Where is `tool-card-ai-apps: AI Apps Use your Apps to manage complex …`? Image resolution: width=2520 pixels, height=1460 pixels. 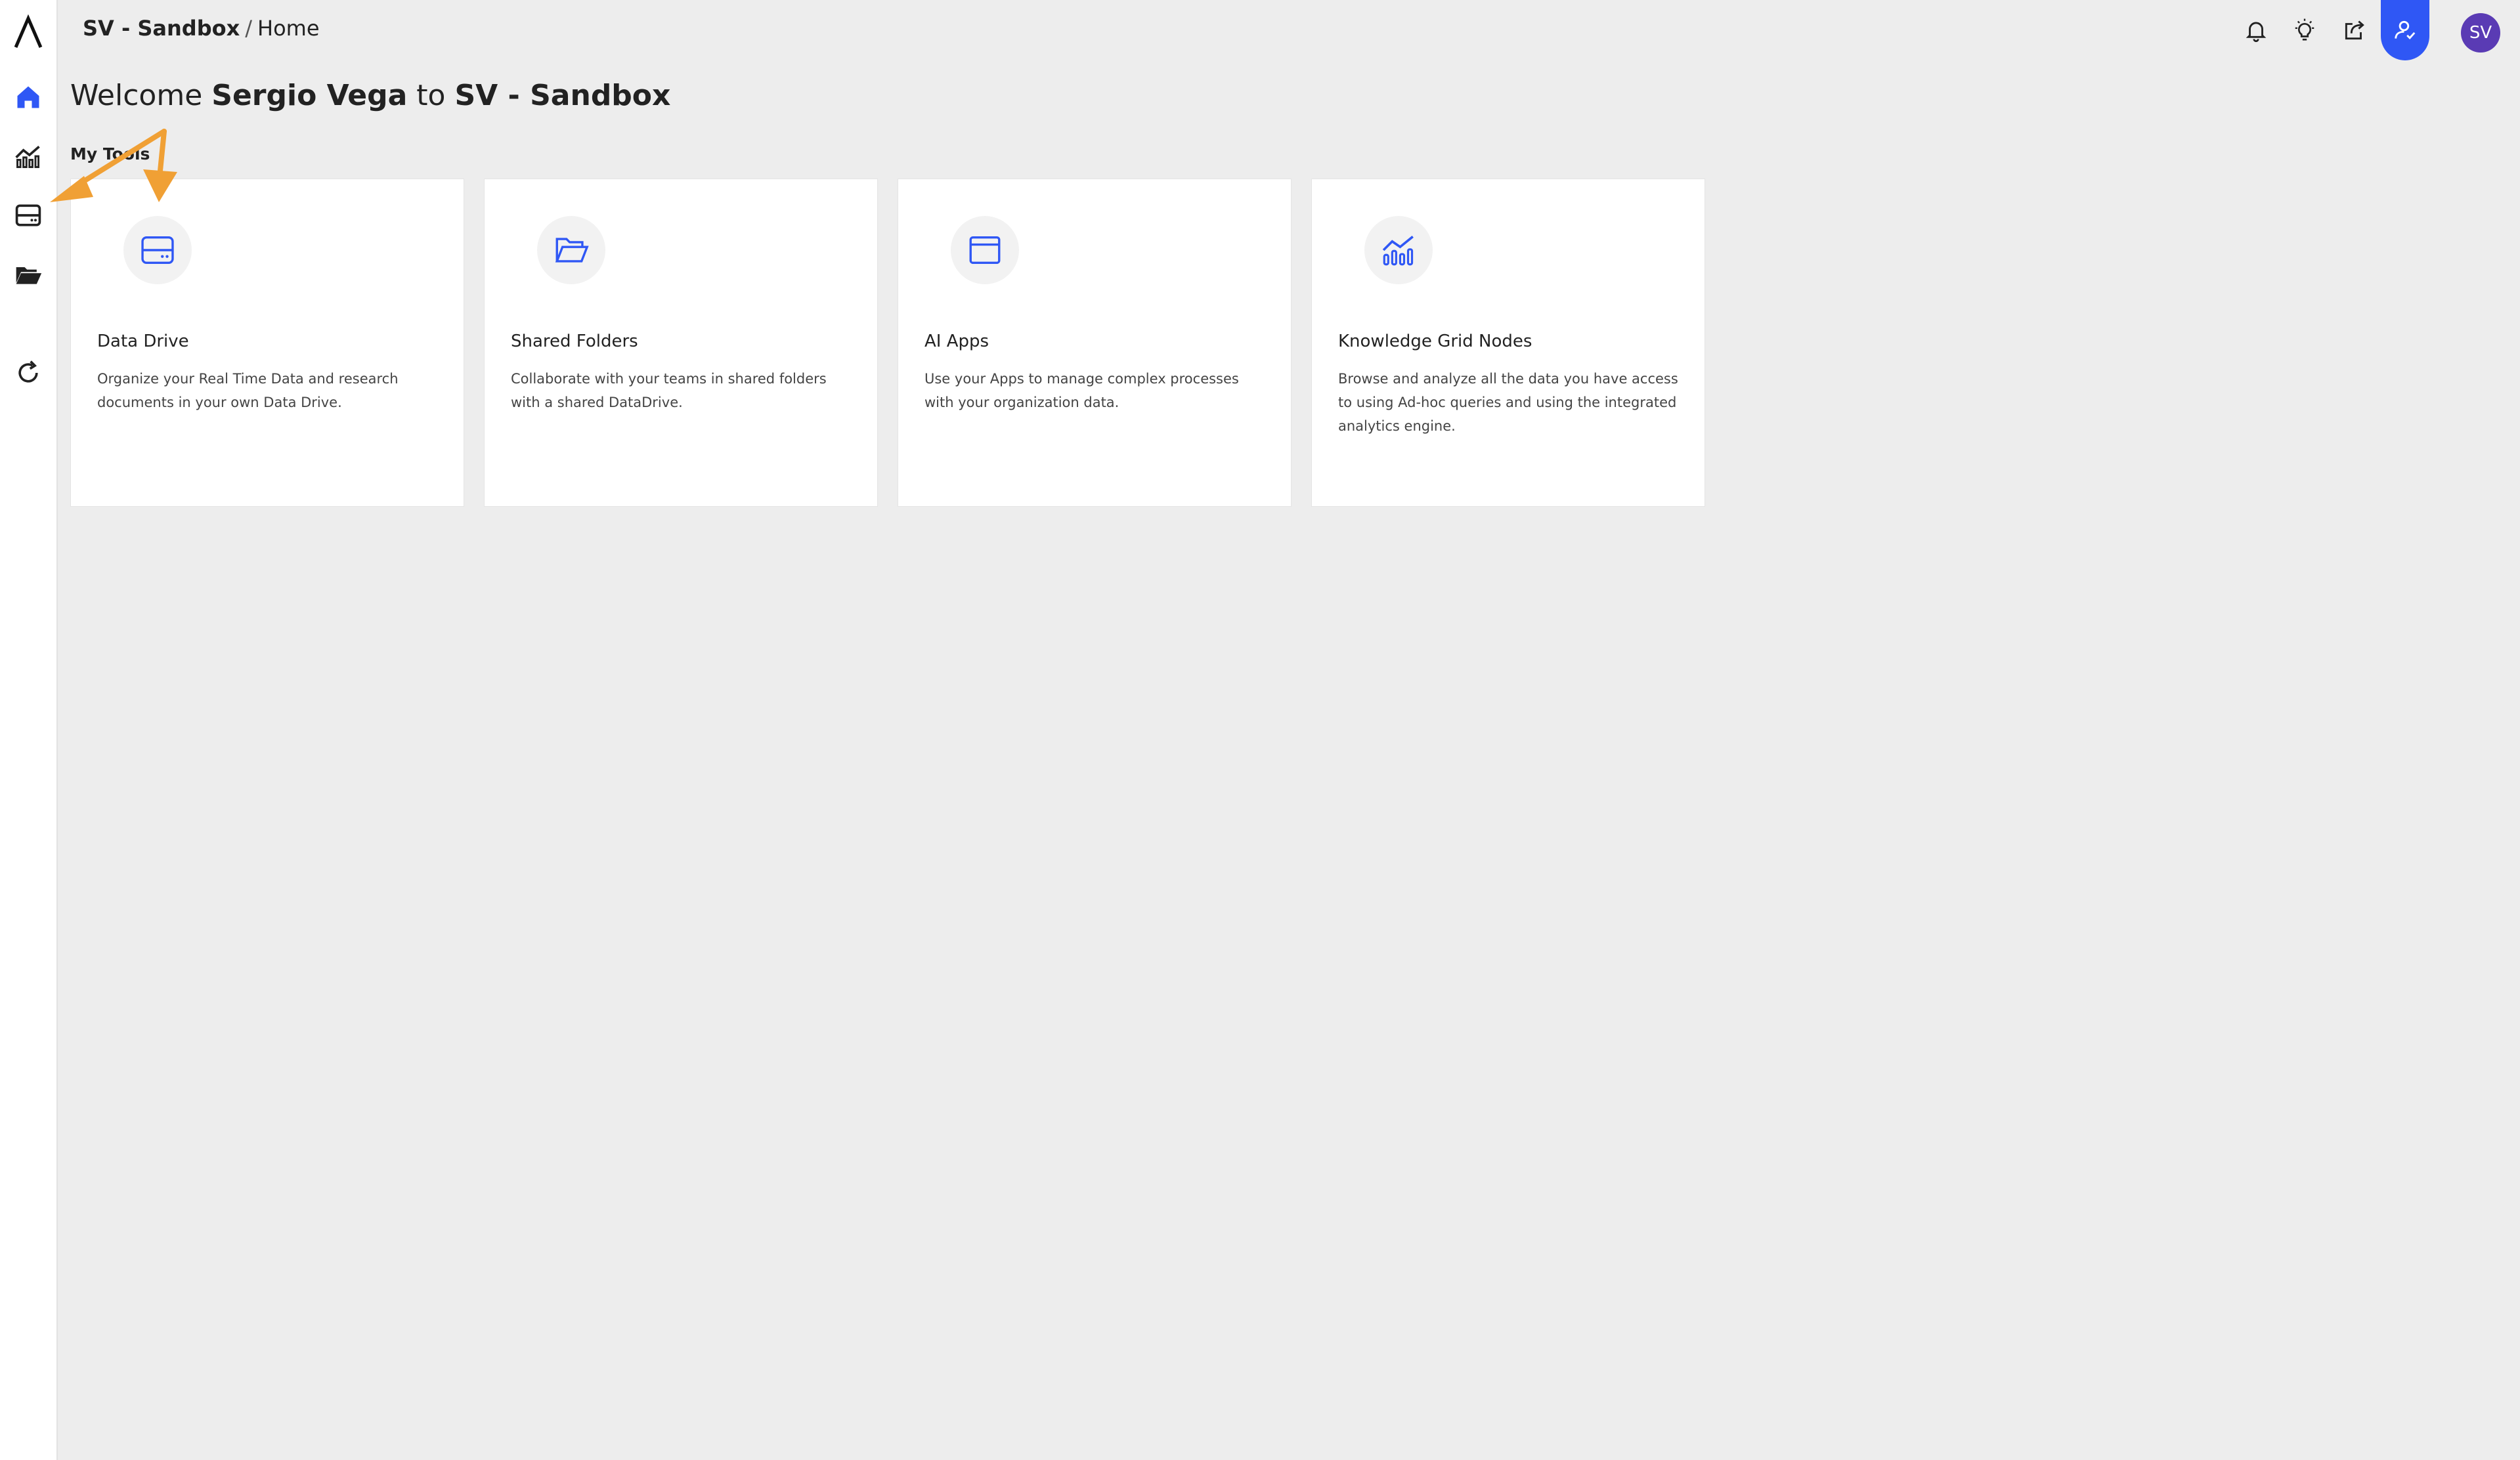 tool-card-ai-apps: AI Apps Use your Apps to manage complex … is located at coordinates (1095, 343).